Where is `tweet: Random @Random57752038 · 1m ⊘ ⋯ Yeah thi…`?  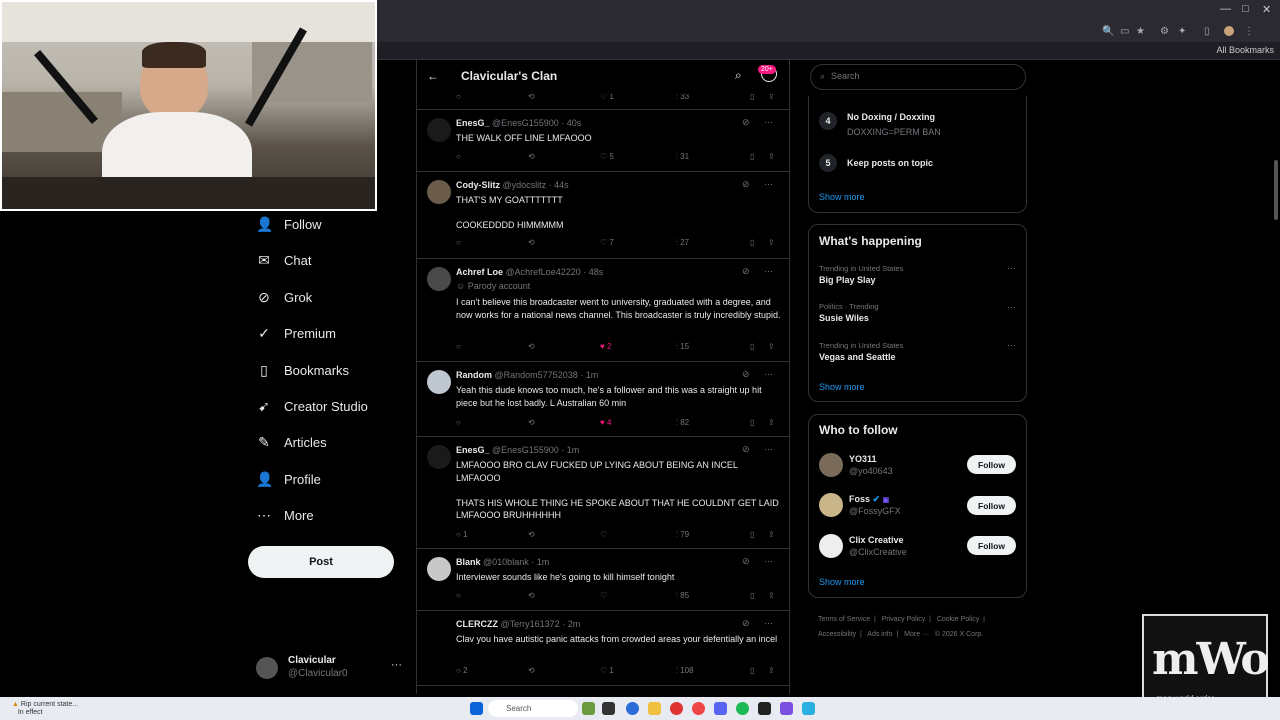 tweet: Random @Random57752038 · 1m ⊘ ⋯ Yeah thi… is located at coordinates (603, 399).